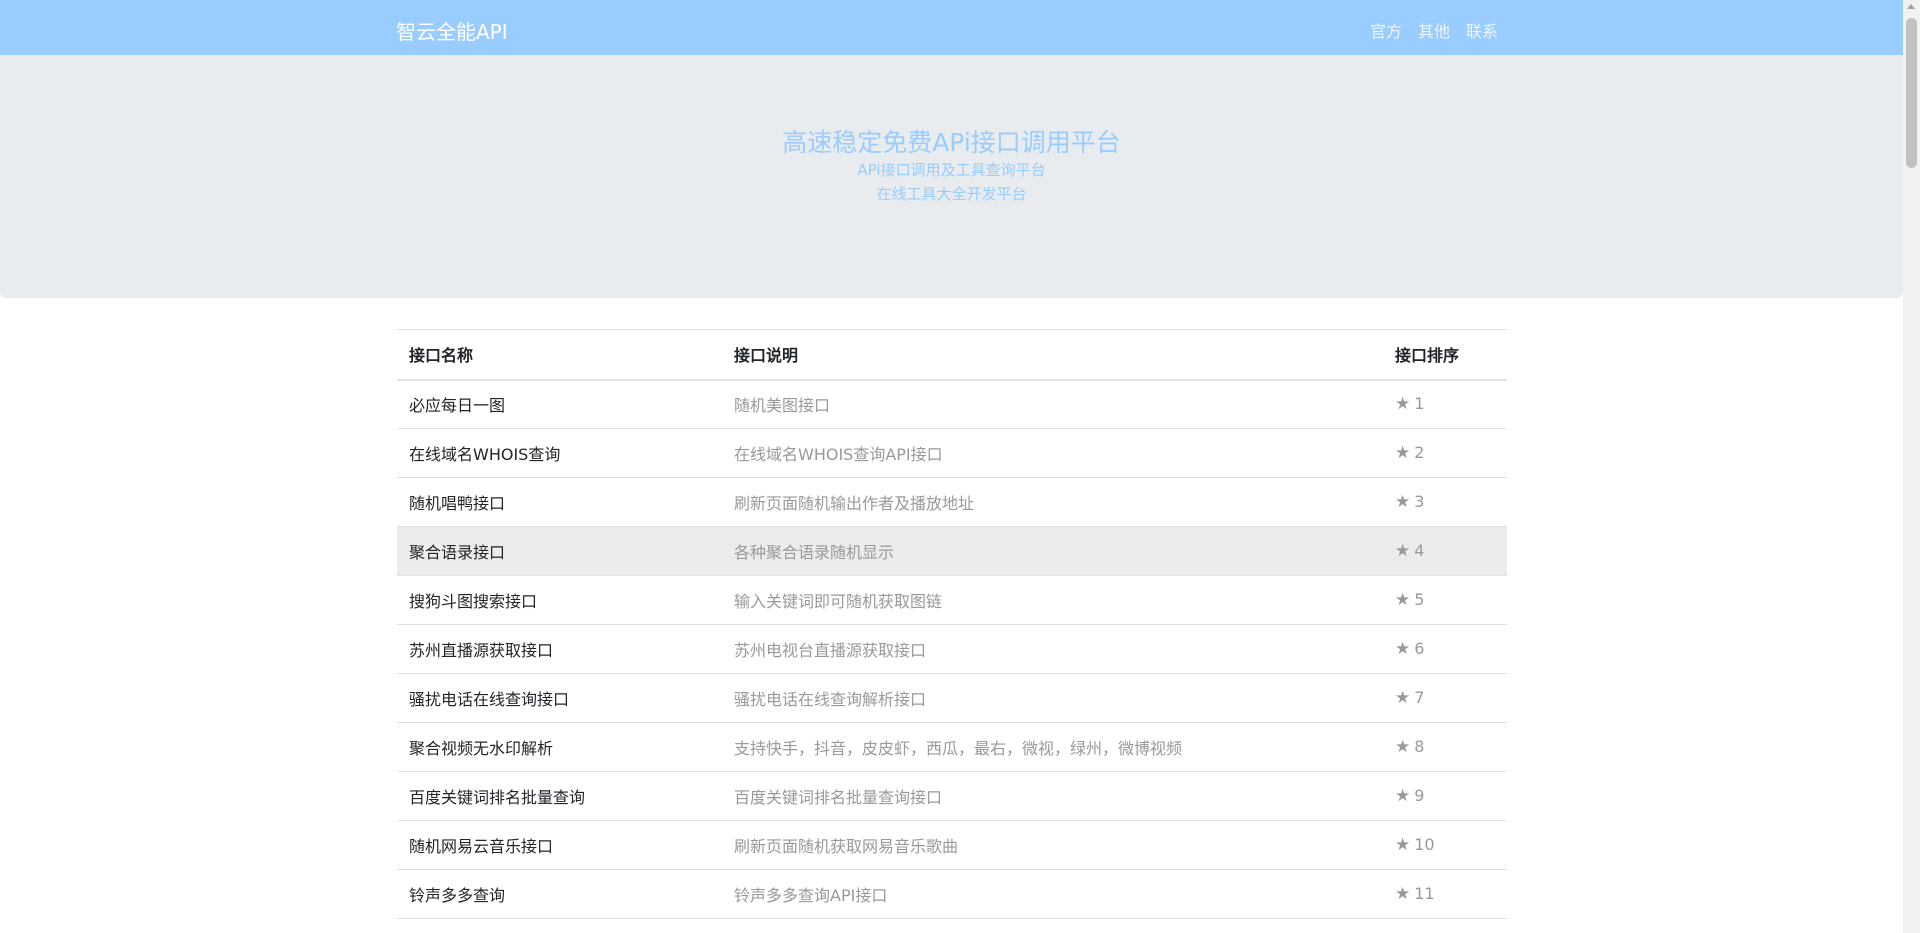  I want to click on api-rank-value: 1, so click(1419, 404).